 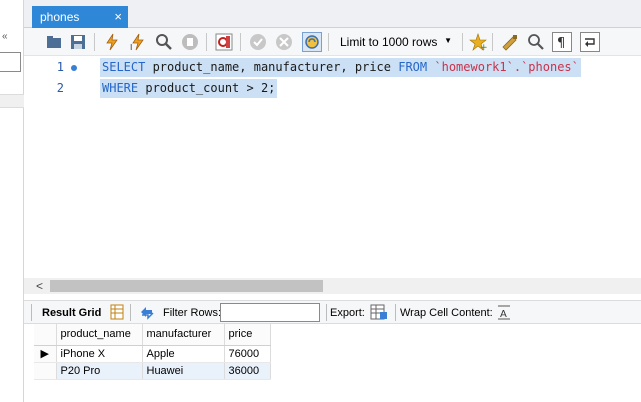 I want to click on execute-current-icon: I, so click(x=138, y=42).